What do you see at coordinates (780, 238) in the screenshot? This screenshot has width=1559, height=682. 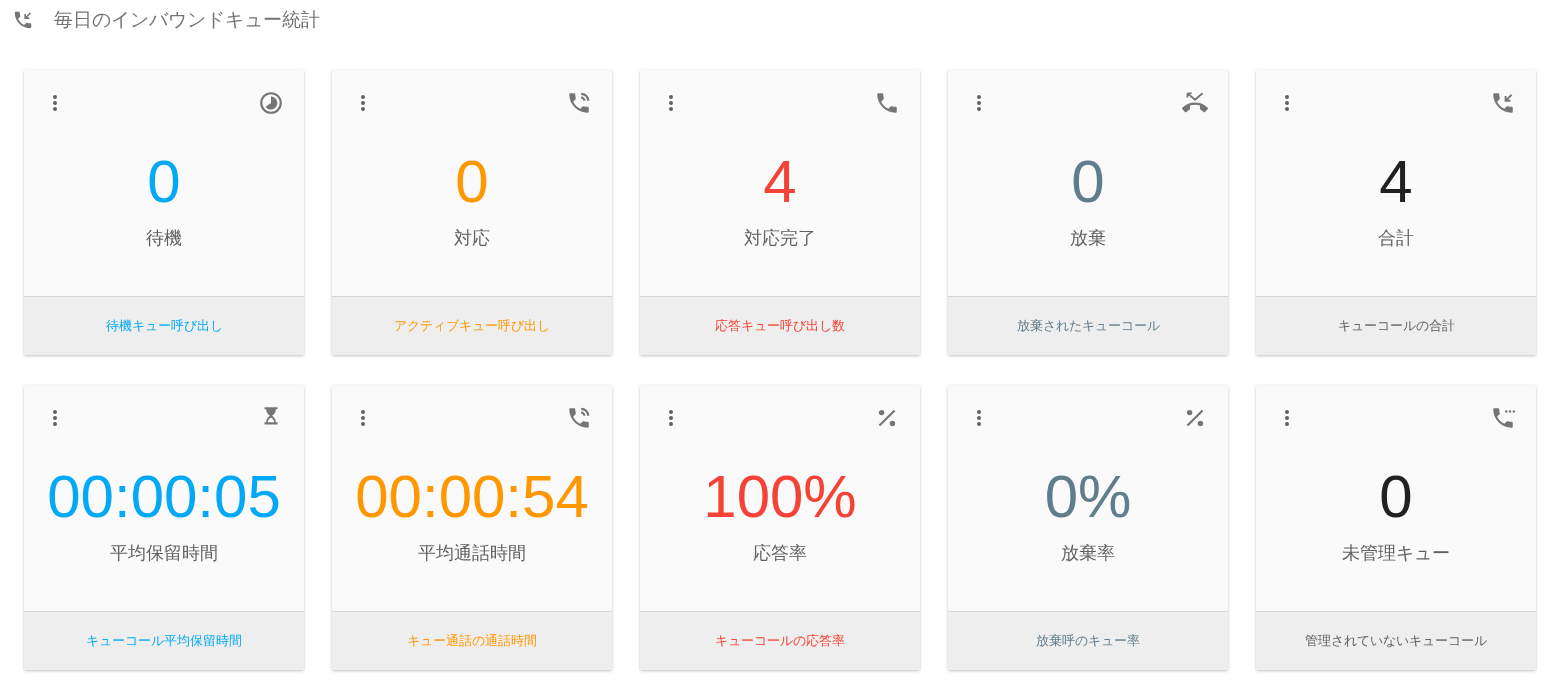 I see `stat-label: 対応完了` at bounding box center [780, 238].